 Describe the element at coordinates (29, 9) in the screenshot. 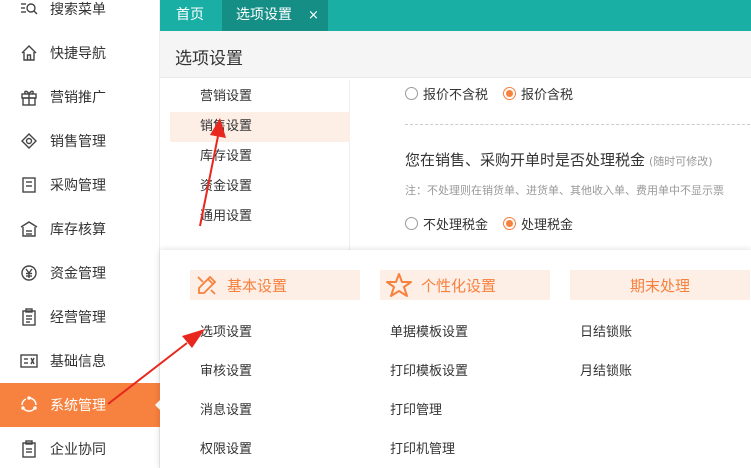

I see `search-menu-icon` at that location.